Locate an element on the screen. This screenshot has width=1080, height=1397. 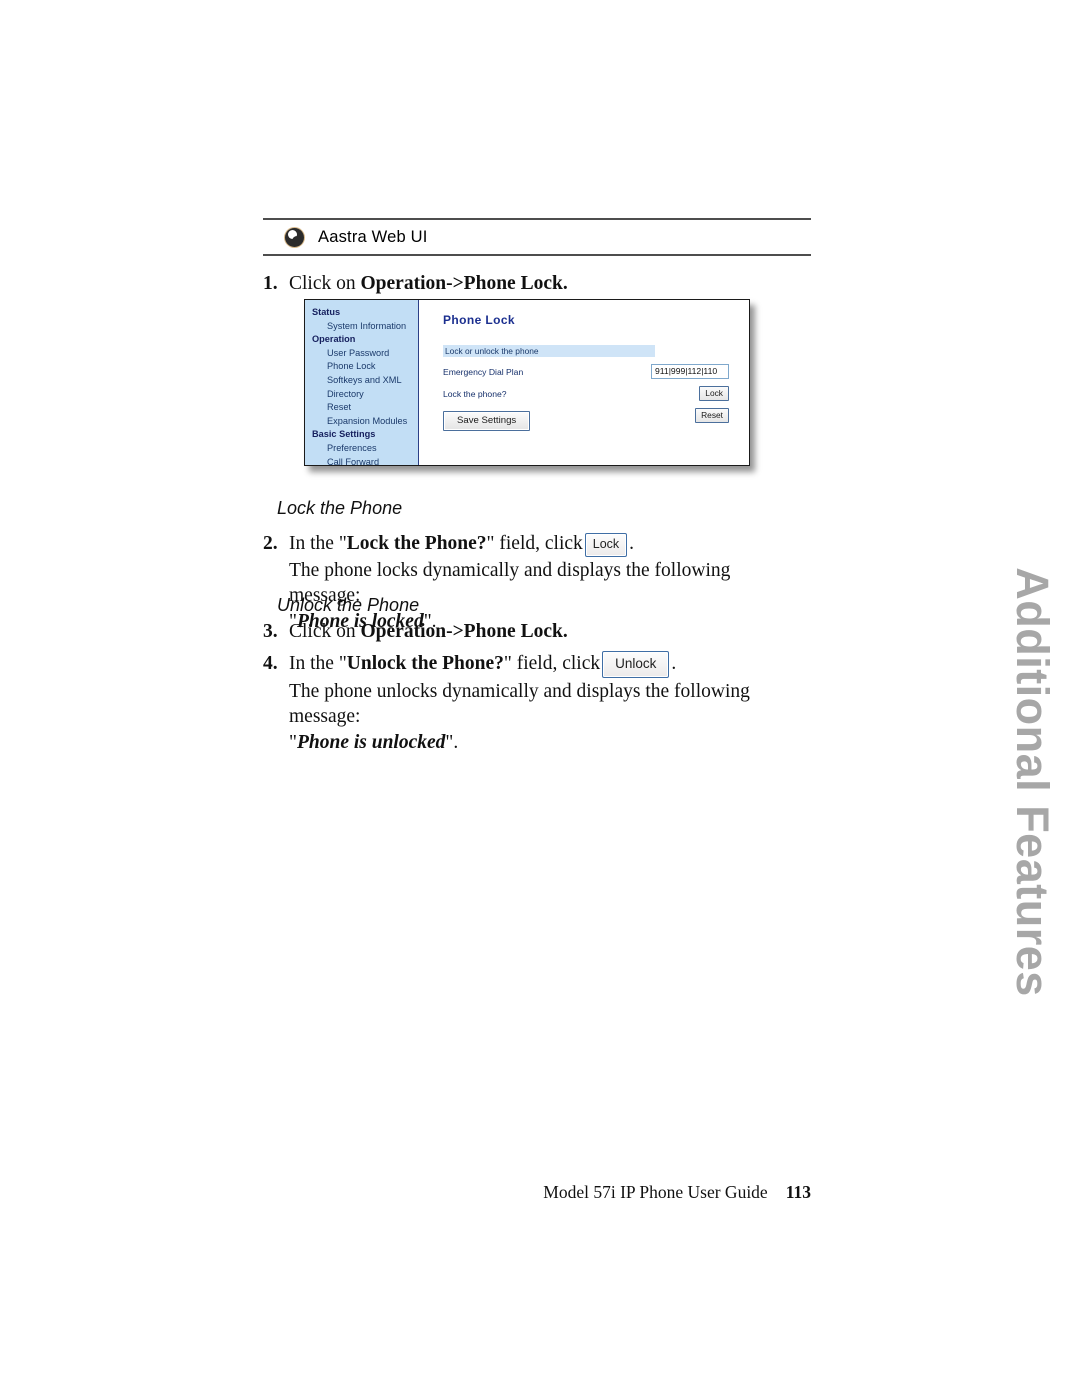
field-row-emergency-dial-plan: Emergency Dial Plan 911|999|112|110 is located at coordinates (586, 371).